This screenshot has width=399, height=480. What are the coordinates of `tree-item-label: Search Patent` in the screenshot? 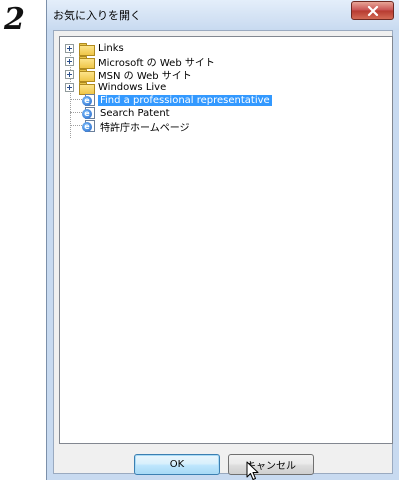 It's located at (135, 113).